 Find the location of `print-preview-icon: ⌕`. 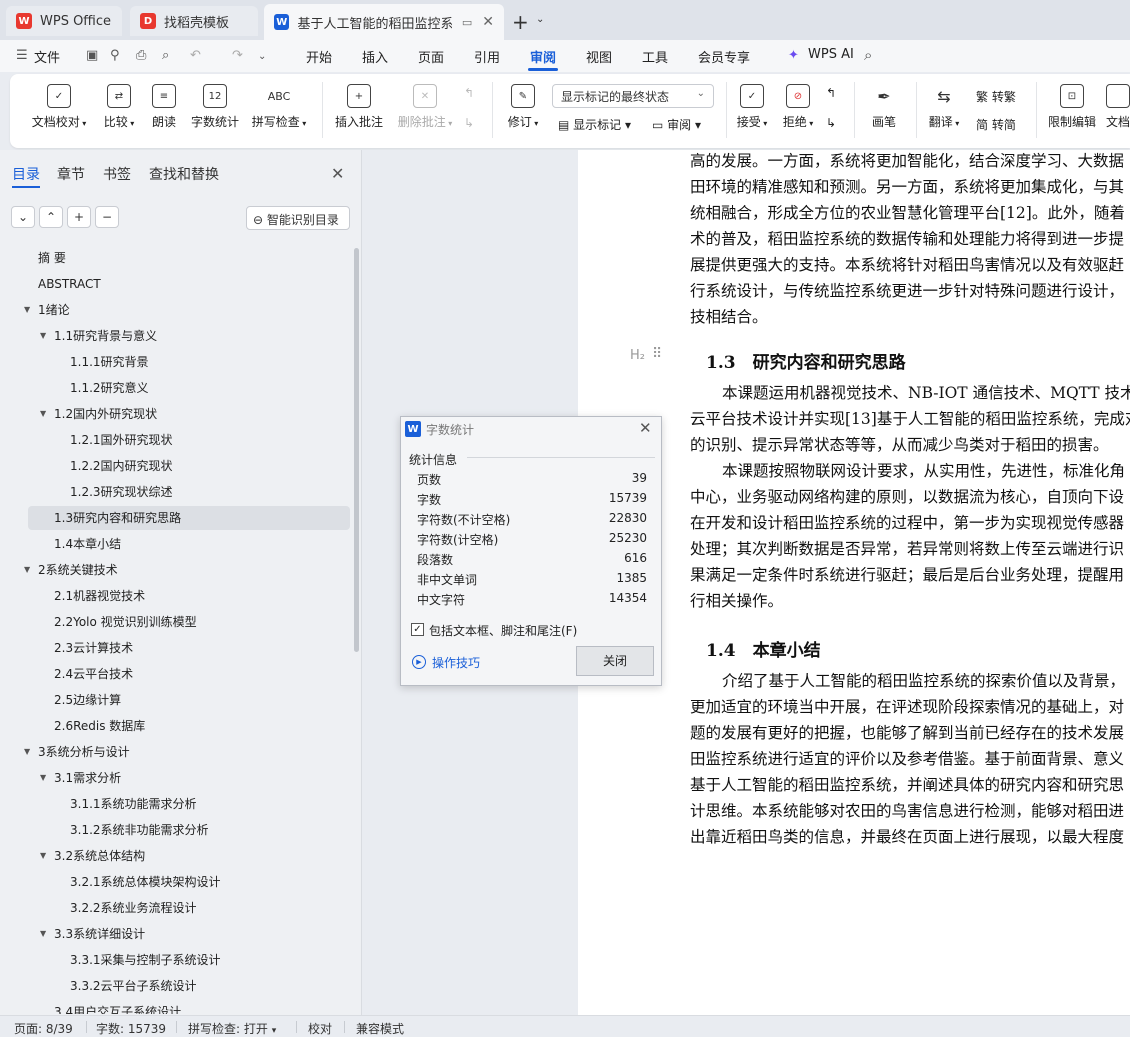

print-preview-icon: ⌕ is located at coordinates (165, 55).